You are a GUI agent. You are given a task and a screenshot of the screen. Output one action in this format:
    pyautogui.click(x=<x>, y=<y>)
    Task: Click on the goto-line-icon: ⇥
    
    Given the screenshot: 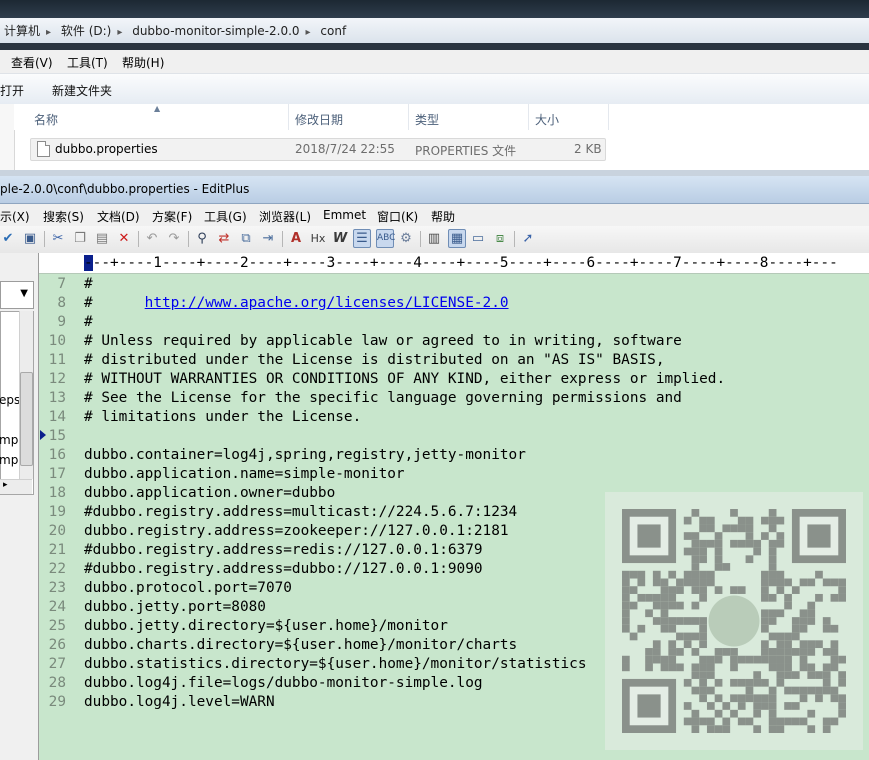 What is the action you would take?
    pyautogui.click(x=268, y=238)
    